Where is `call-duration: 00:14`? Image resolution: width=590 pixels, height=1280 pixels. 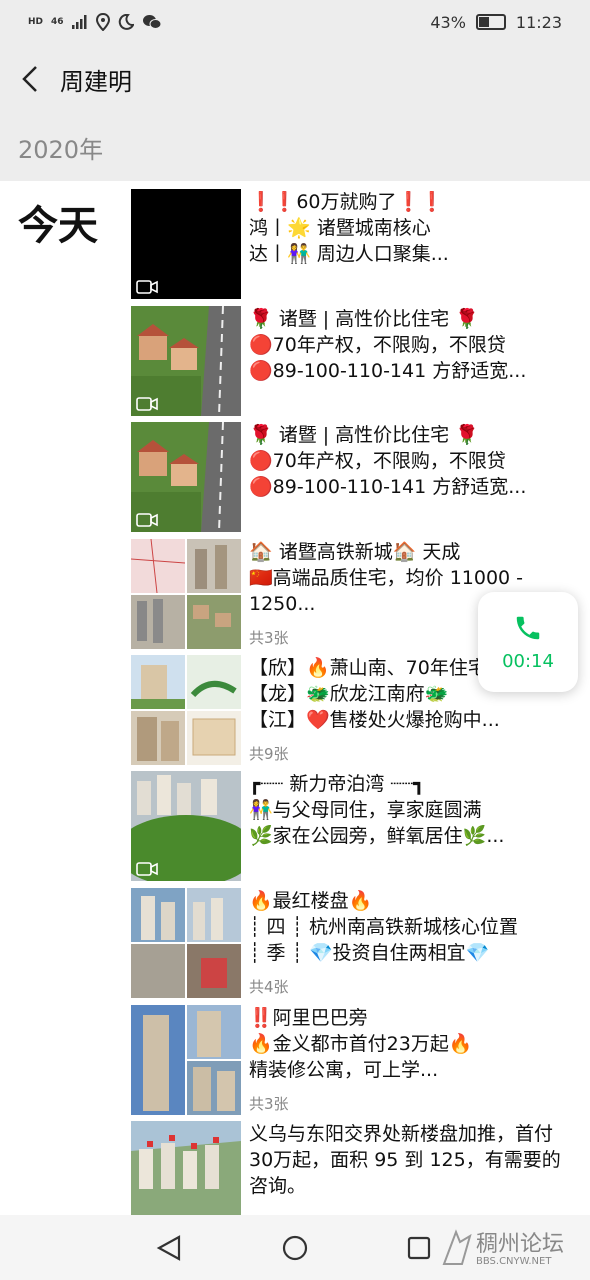 call-duration: 00:14 is located at coordinates (528, 661).